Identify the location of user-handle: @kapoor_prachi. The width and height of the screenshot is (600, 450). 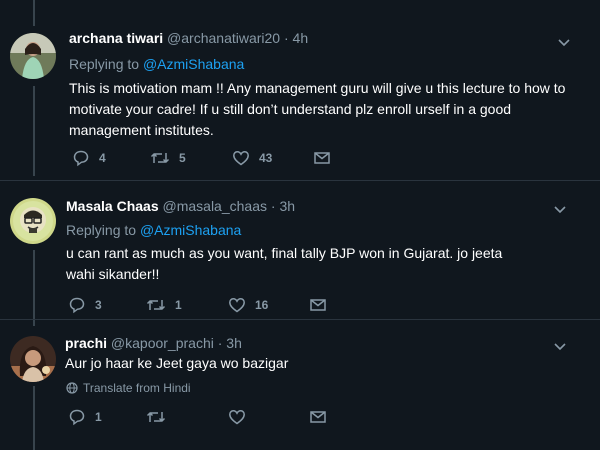
(162, 343).